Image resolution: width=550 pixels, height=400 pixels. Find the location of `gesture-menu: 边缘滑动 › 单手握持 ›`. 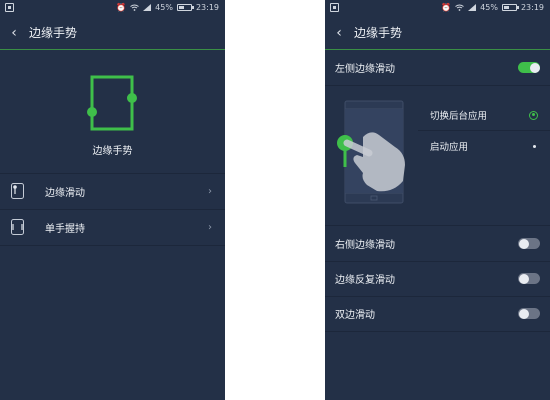

gesture-menu: 边缘滑动 › 单手握持 › is located at coordinates (112, 209).